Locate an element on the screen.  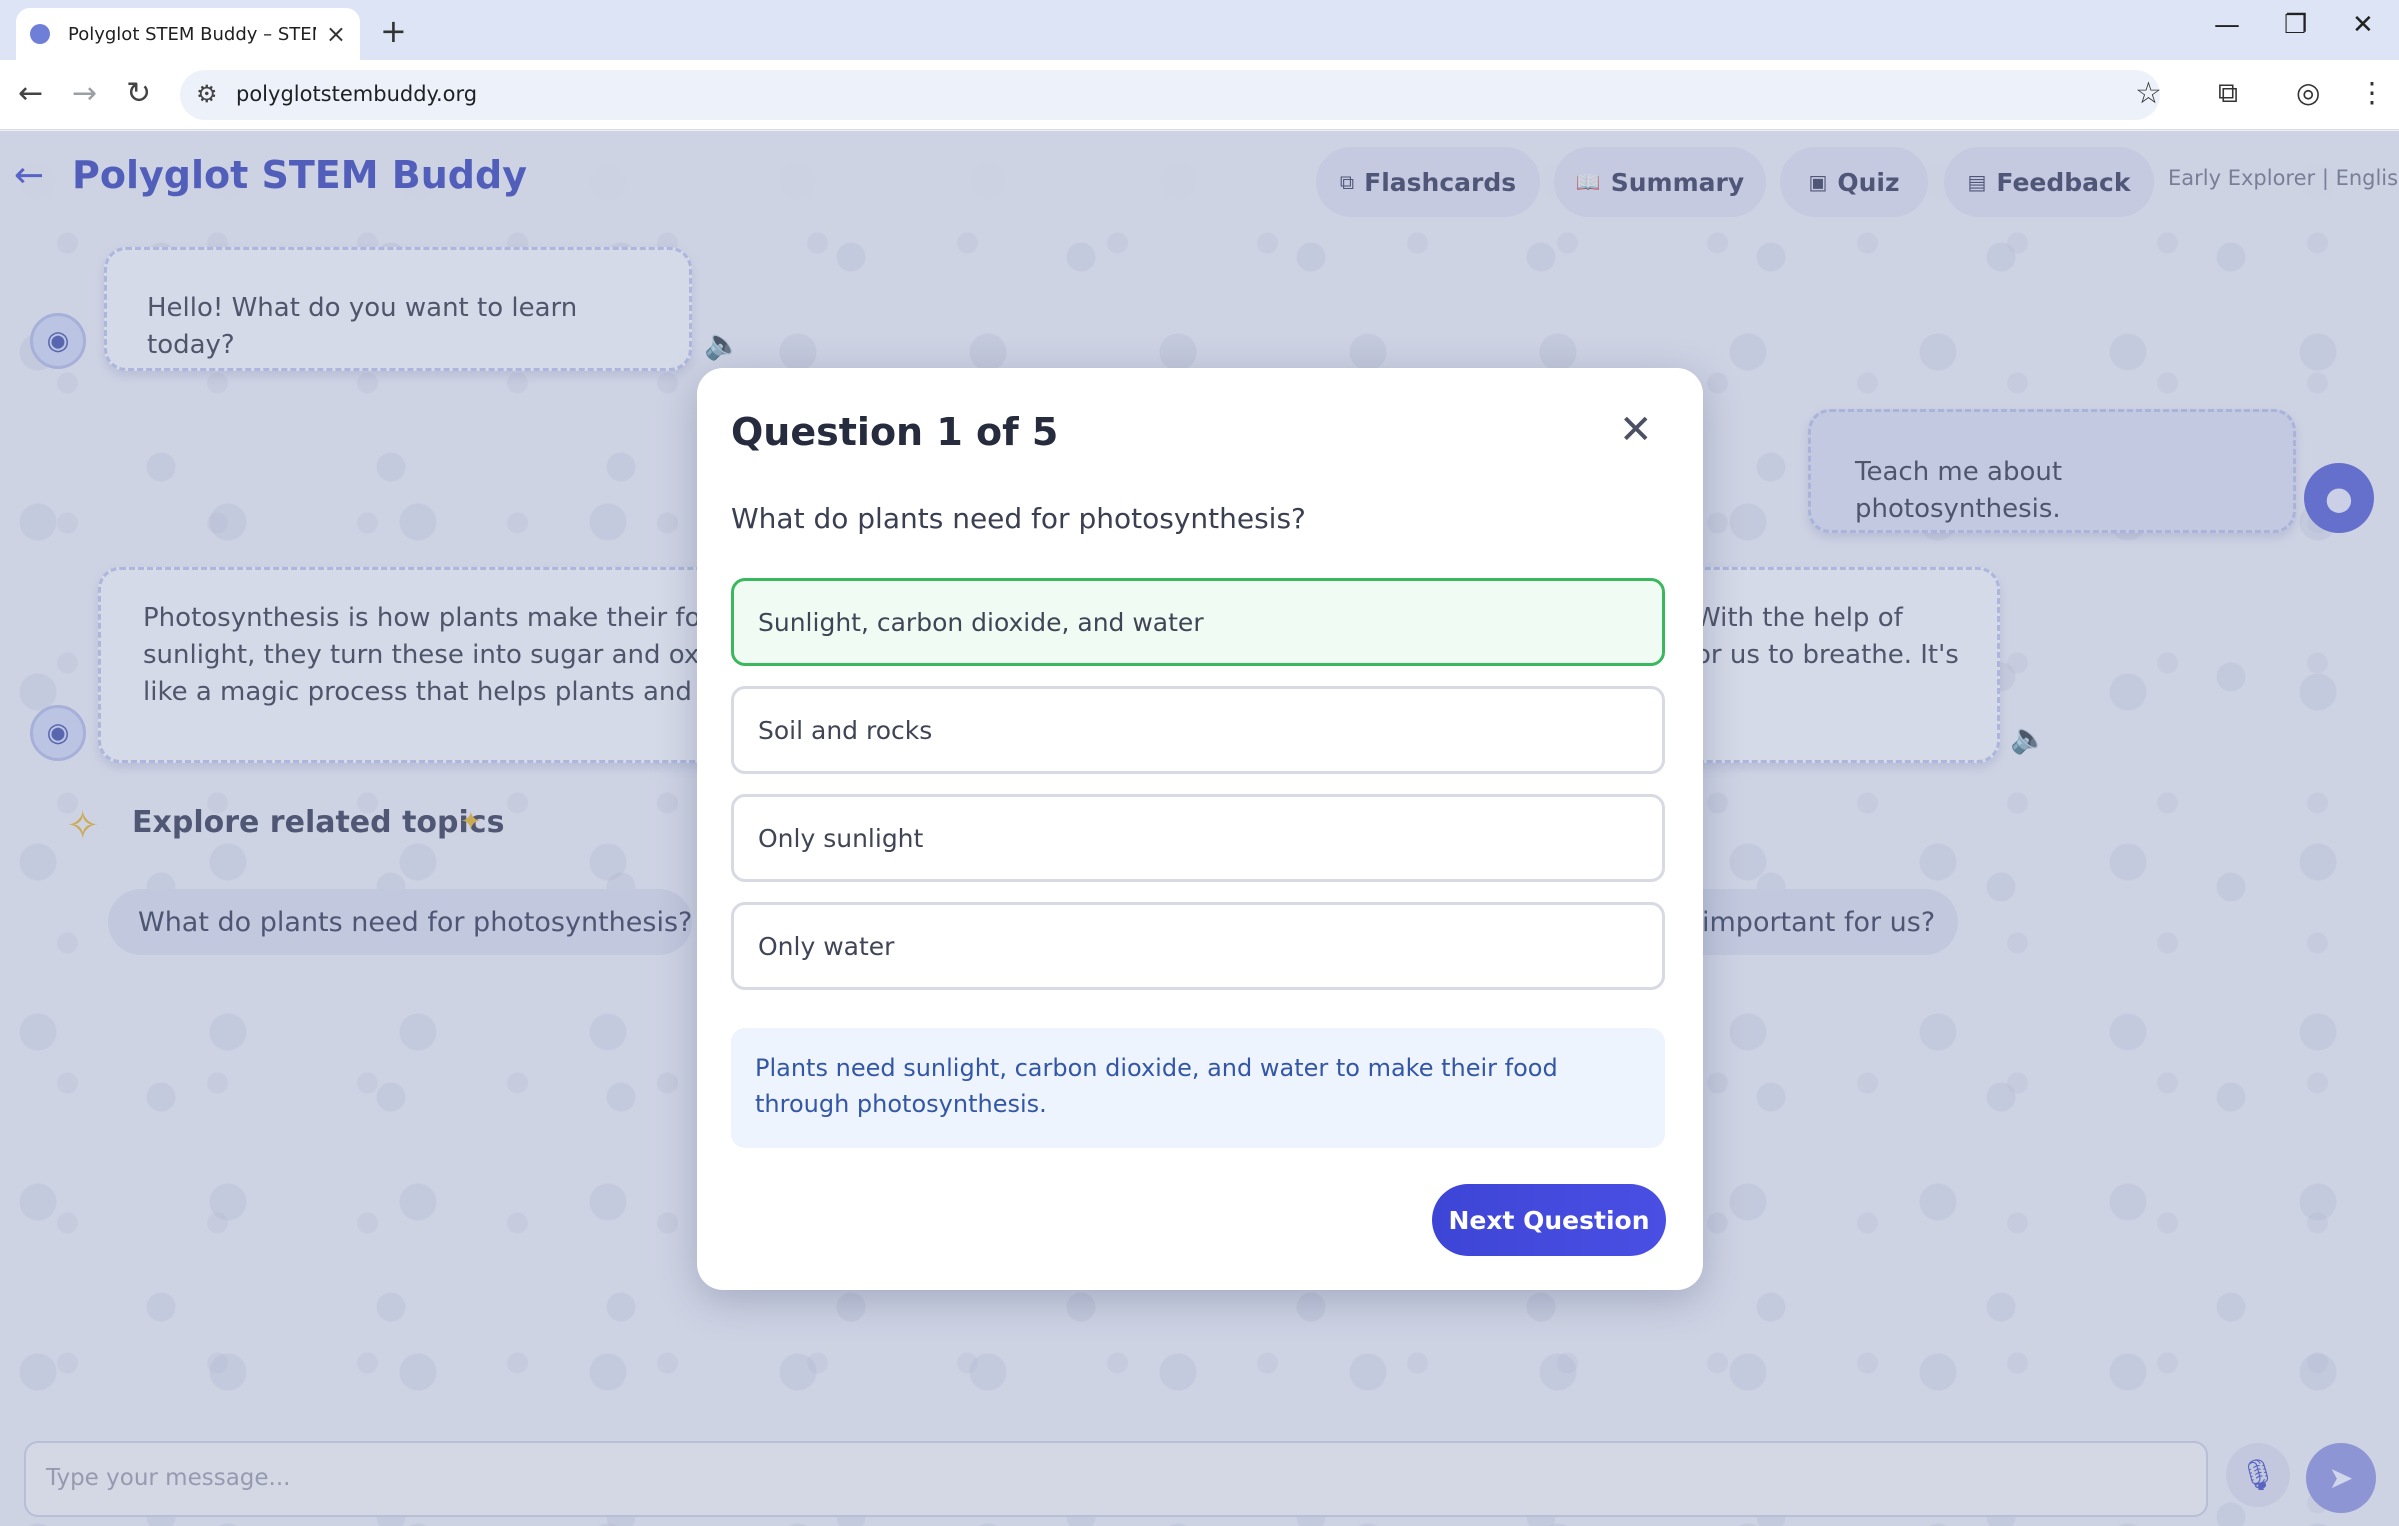
forward-icon: → is located at coordinates (84, 93).